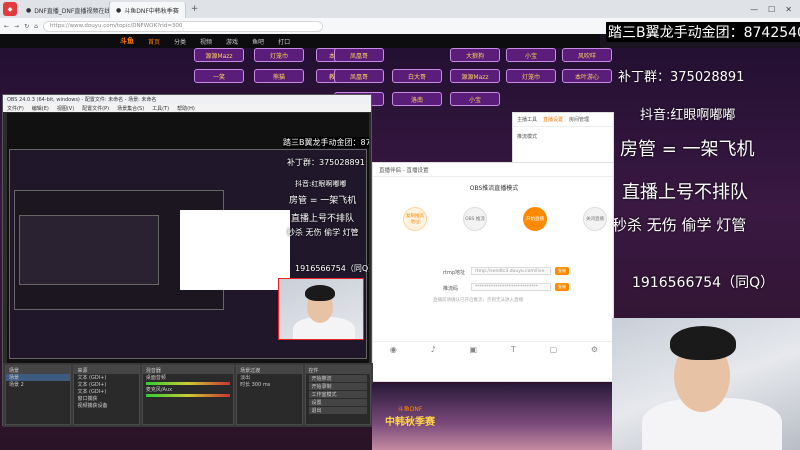 The height and width of the screenshot is (450, 800). What do you see at coordinates (15, 108) in the screenshot?
I see `obs-menu-file: 文件(F)` at bounding box center [15, 108].